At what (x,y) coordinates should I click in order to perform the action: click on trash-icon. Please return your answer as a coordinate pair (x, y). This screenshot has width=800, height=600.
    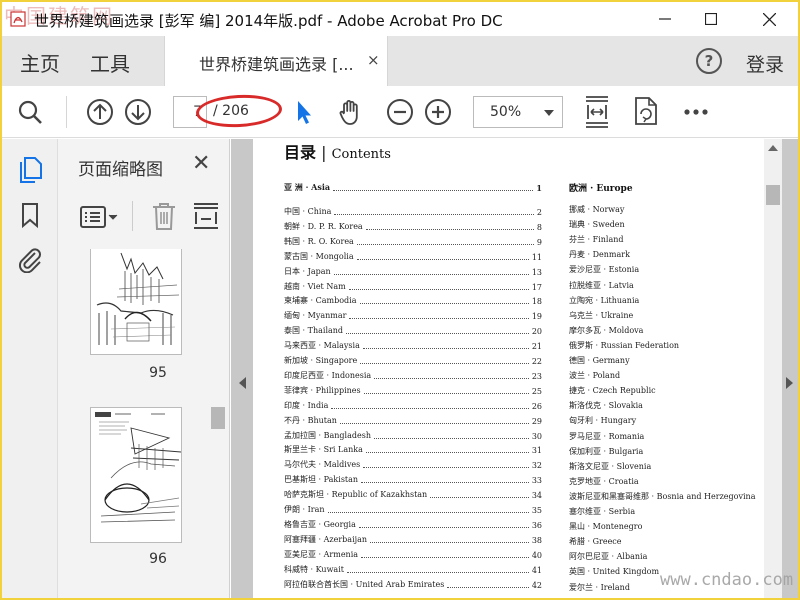
    Looking at the image, I should click on (164, 216).